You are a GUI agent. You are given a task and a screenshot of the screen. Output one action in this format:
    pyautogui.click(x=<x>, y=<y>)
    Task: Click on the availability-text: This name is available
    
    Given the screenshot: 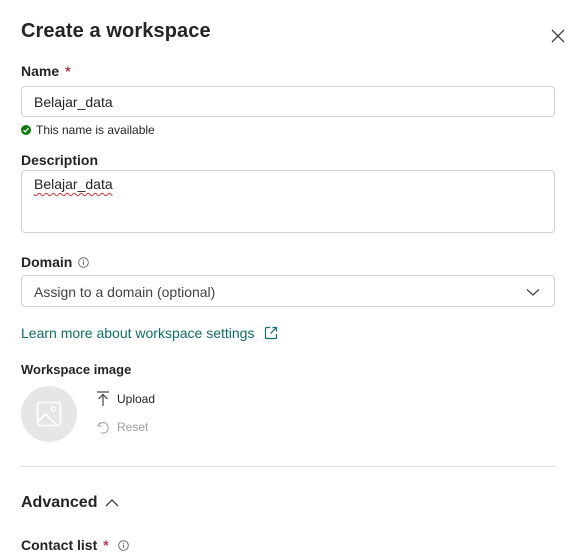 What is the action you would take?
    pyautogui.click(x=95, y=130)
    